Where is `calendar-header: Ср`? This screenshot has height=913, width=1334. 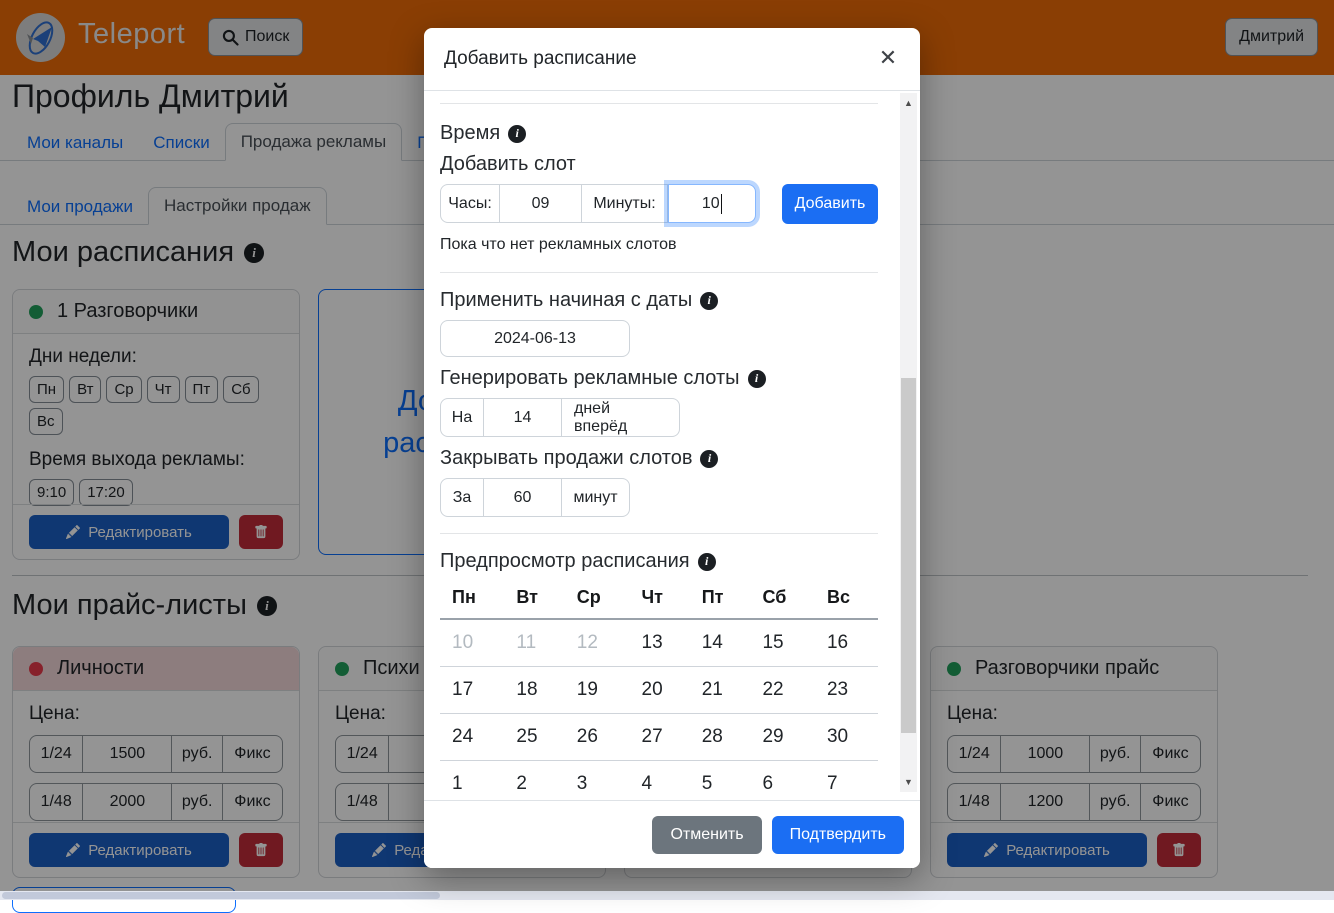 calendar-header: Ср is located at coordinates (597, 601).